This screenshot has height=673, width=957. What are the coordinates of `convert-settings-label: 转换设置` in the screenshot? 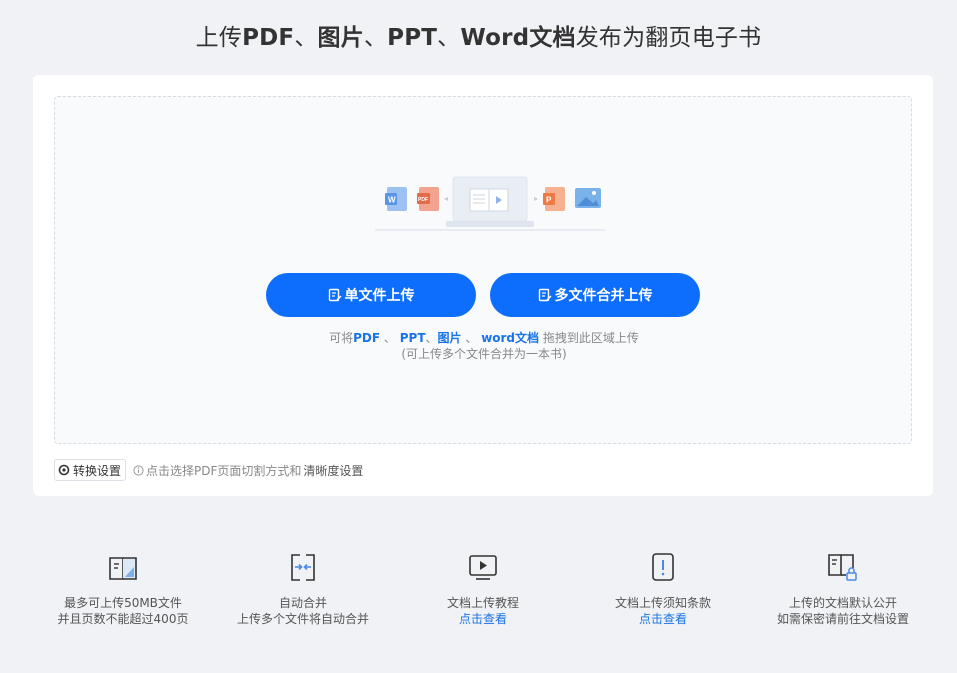 It's located at (97, 470).